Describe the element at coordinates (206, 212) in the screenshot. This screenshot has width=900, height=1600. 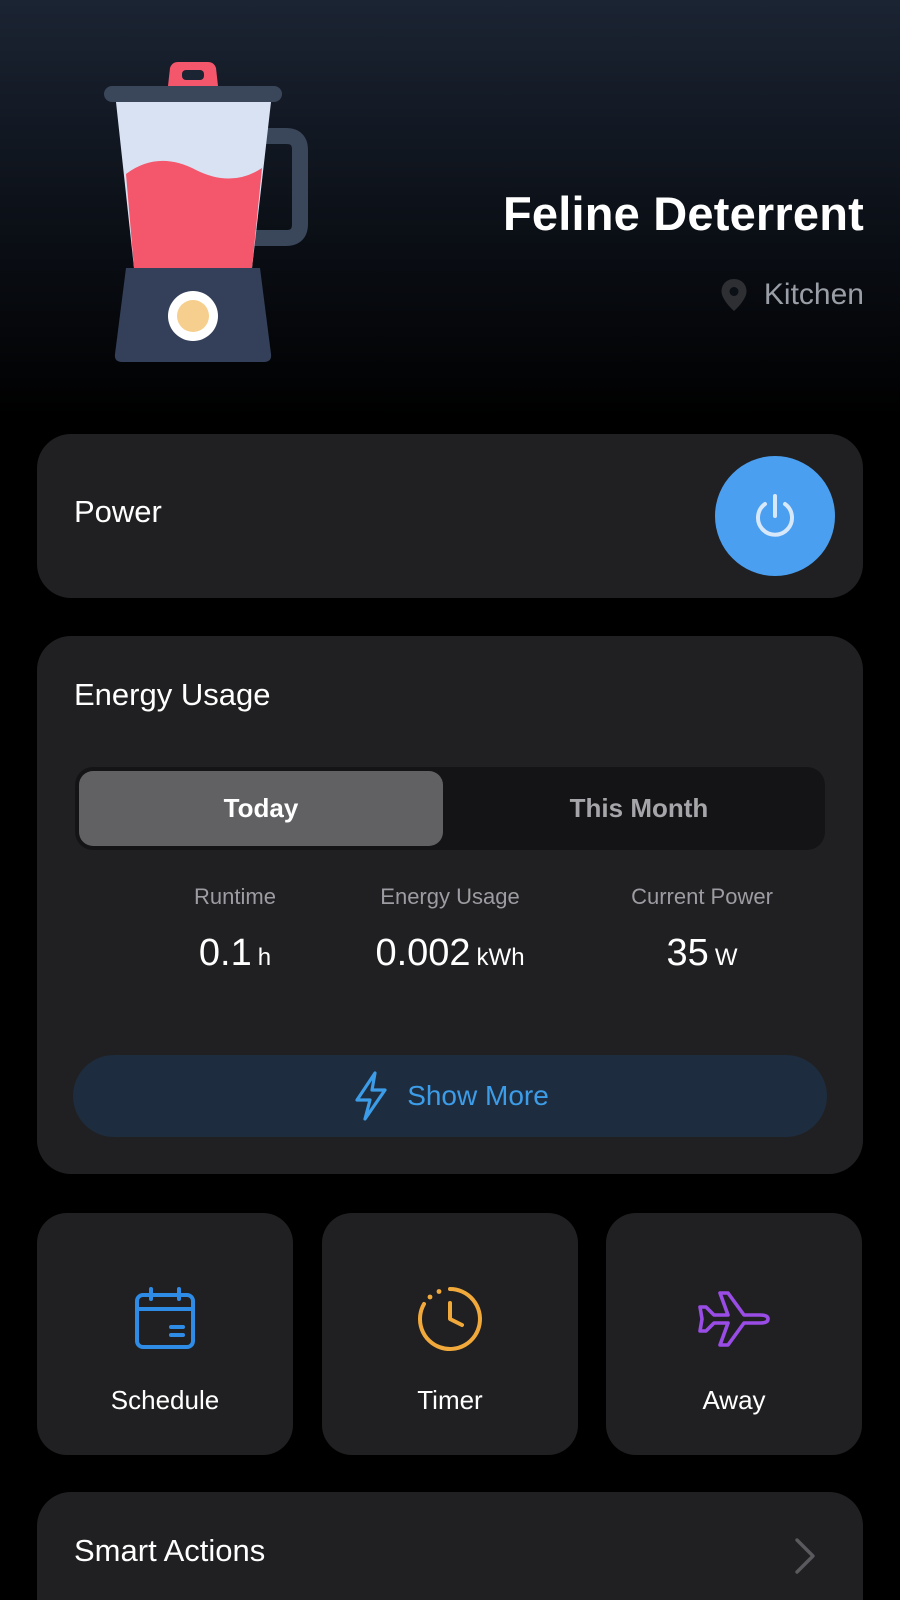
I see `blender-icon` at that location.